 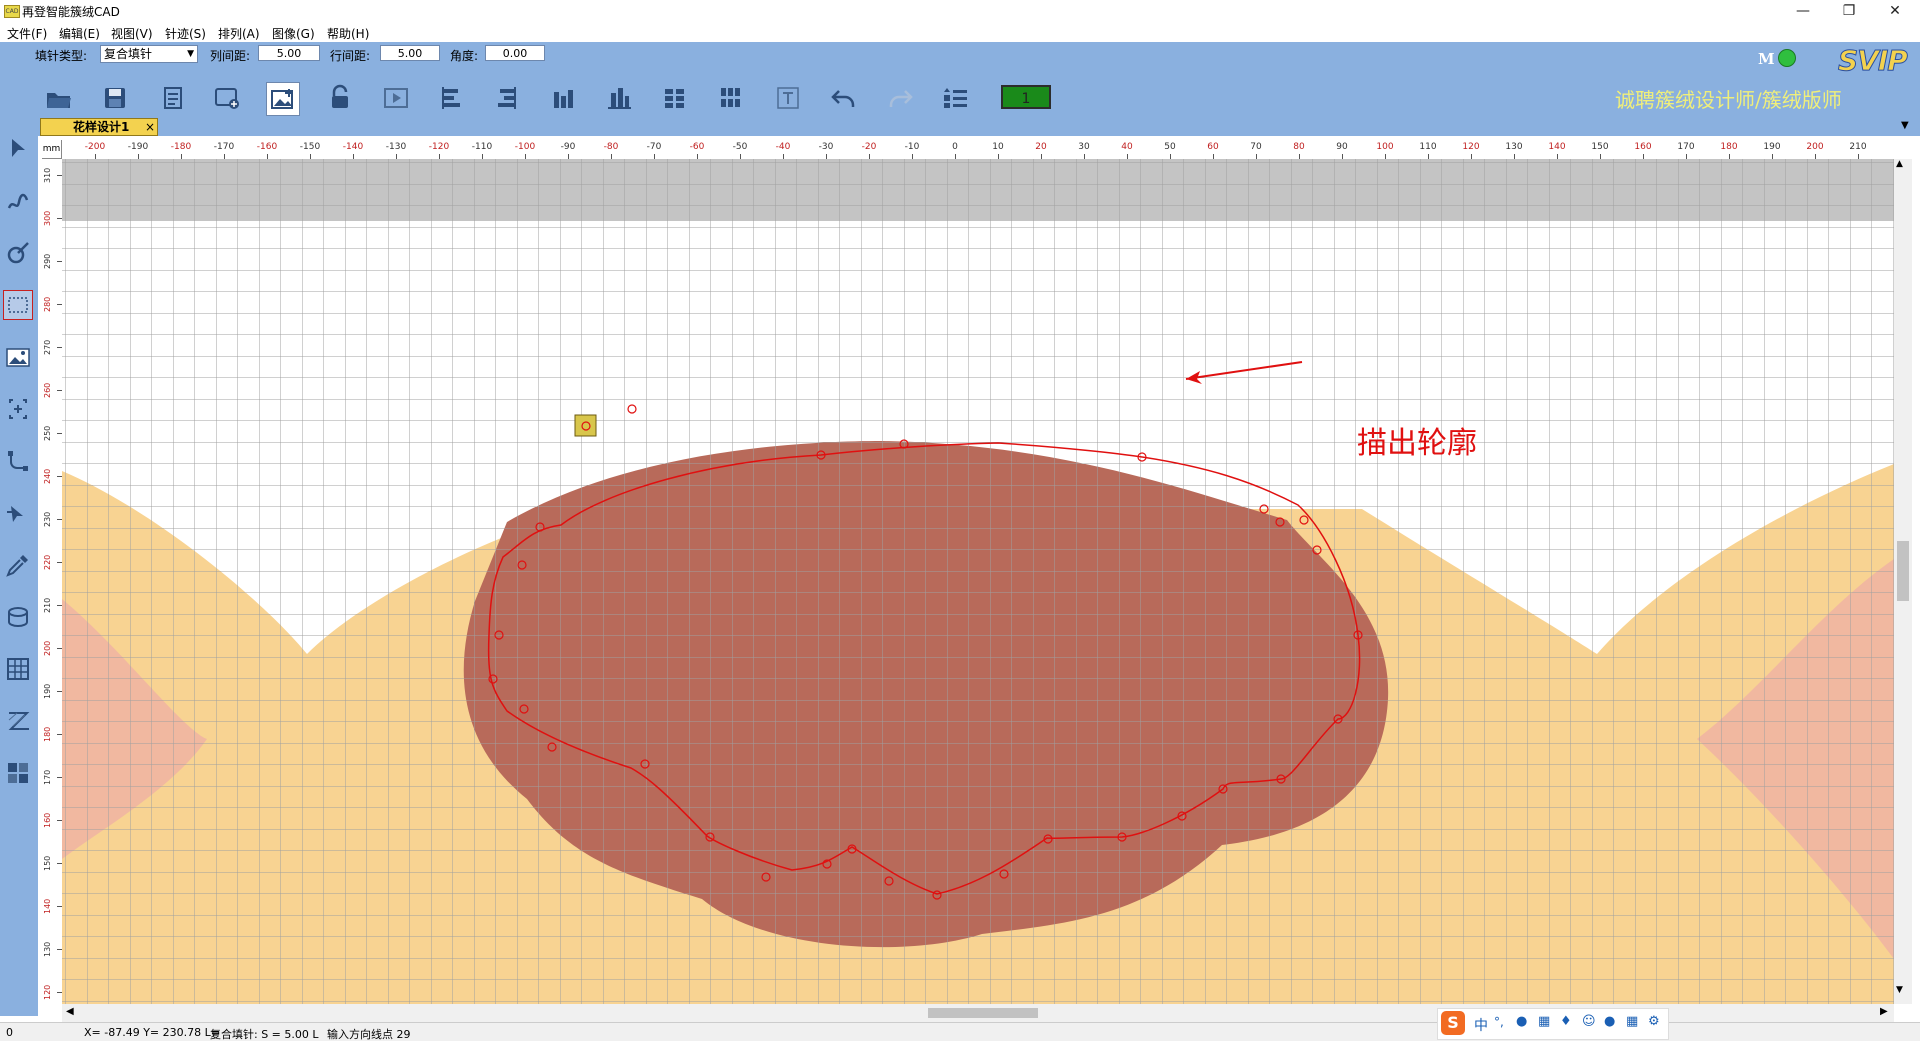 What do you see at coordinates (18, 357) in the screenshot?
I see `image-icon` at bounding box center [18, 357].